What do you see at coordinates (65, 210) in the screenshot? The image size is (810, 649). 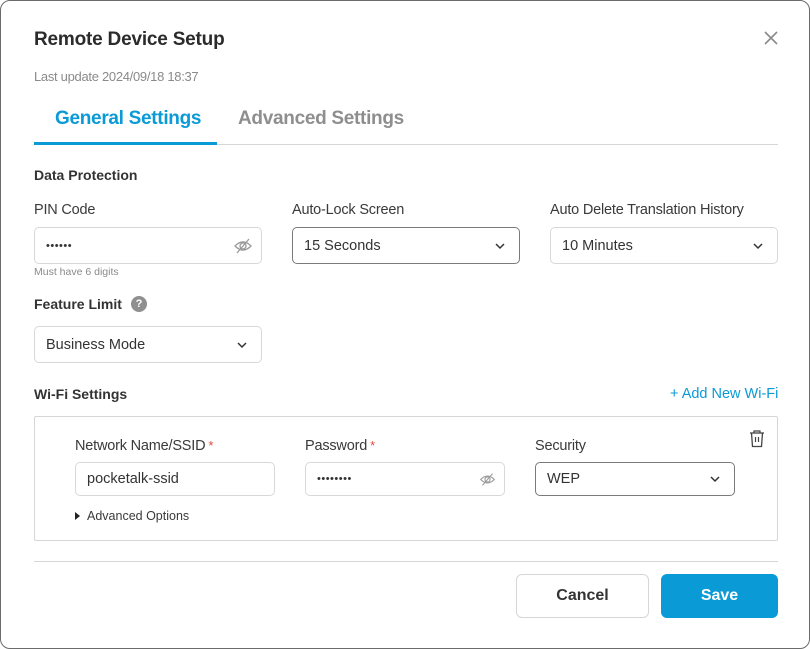 I see `pin-code-label: PIN Code` at bounding box center [65, 210].